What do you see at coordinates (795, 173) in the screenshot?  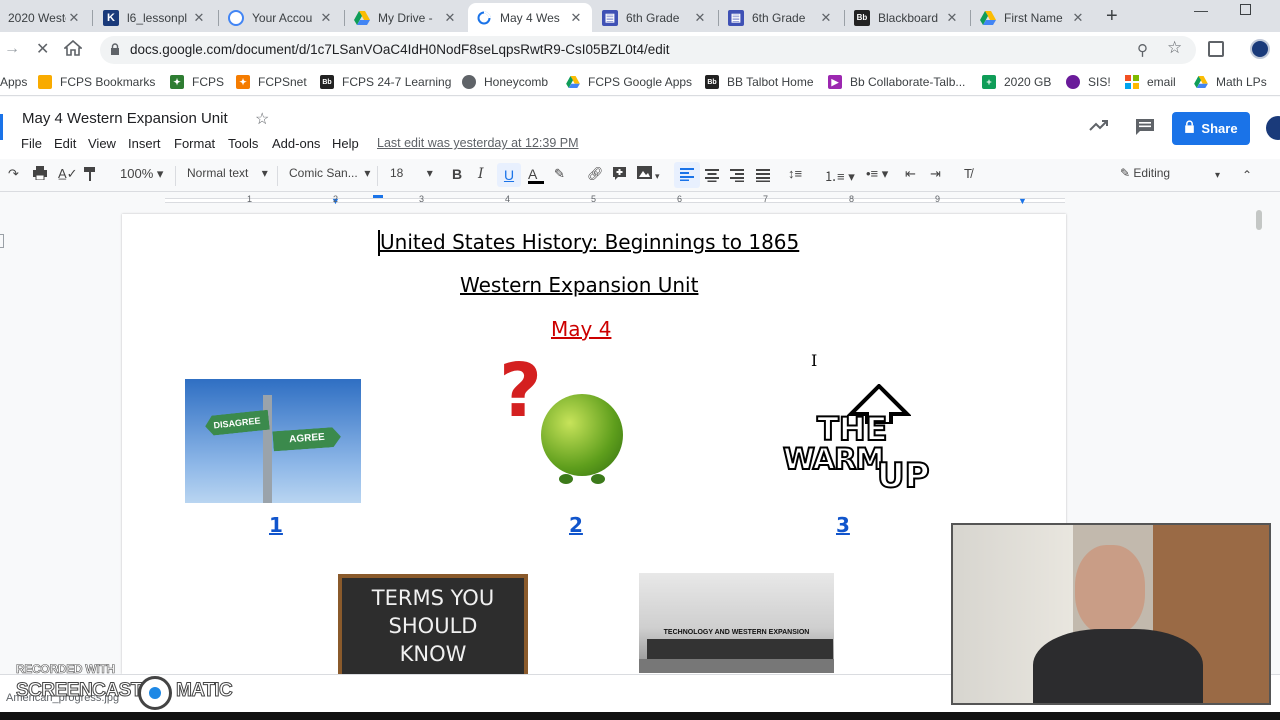 I see `line-spacing-icon: ↕≡` at bounding box center [795, 173].